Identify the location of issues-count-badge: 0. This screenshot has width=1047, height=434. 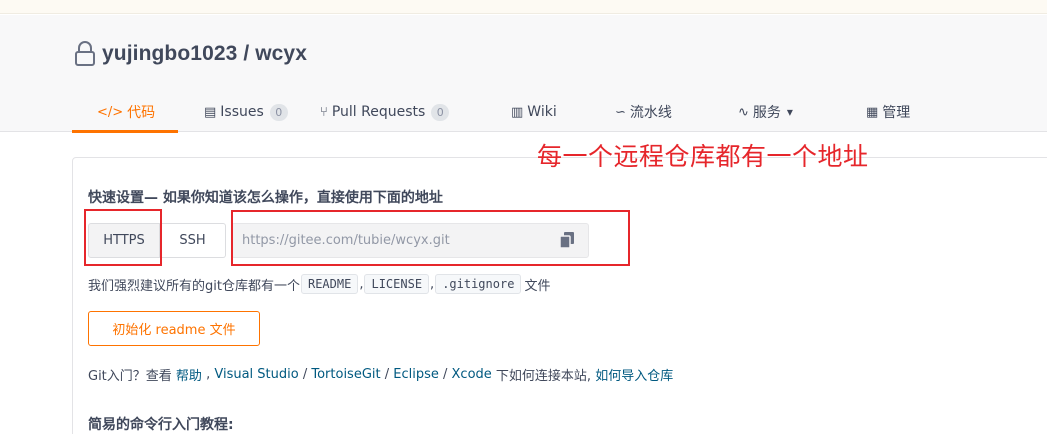
(278, 112).